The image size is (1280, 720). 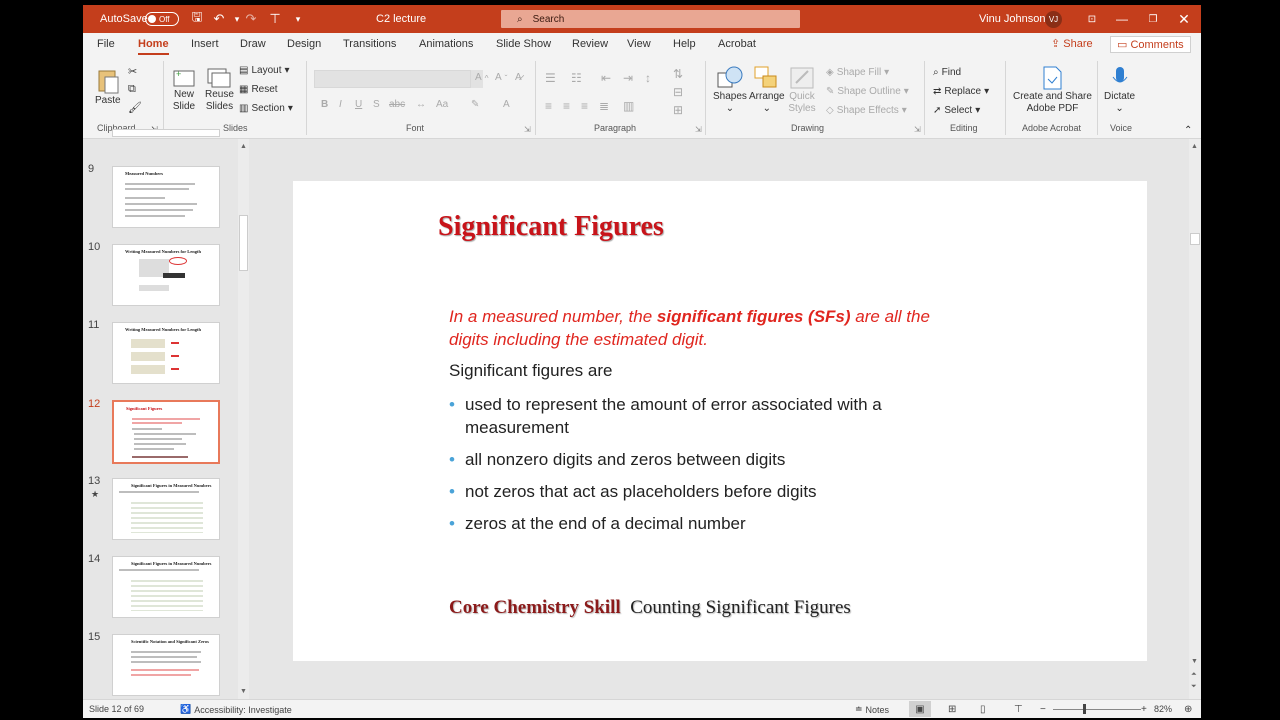 I want to click on tab-draw: Draw, so click(x=253, y=44).